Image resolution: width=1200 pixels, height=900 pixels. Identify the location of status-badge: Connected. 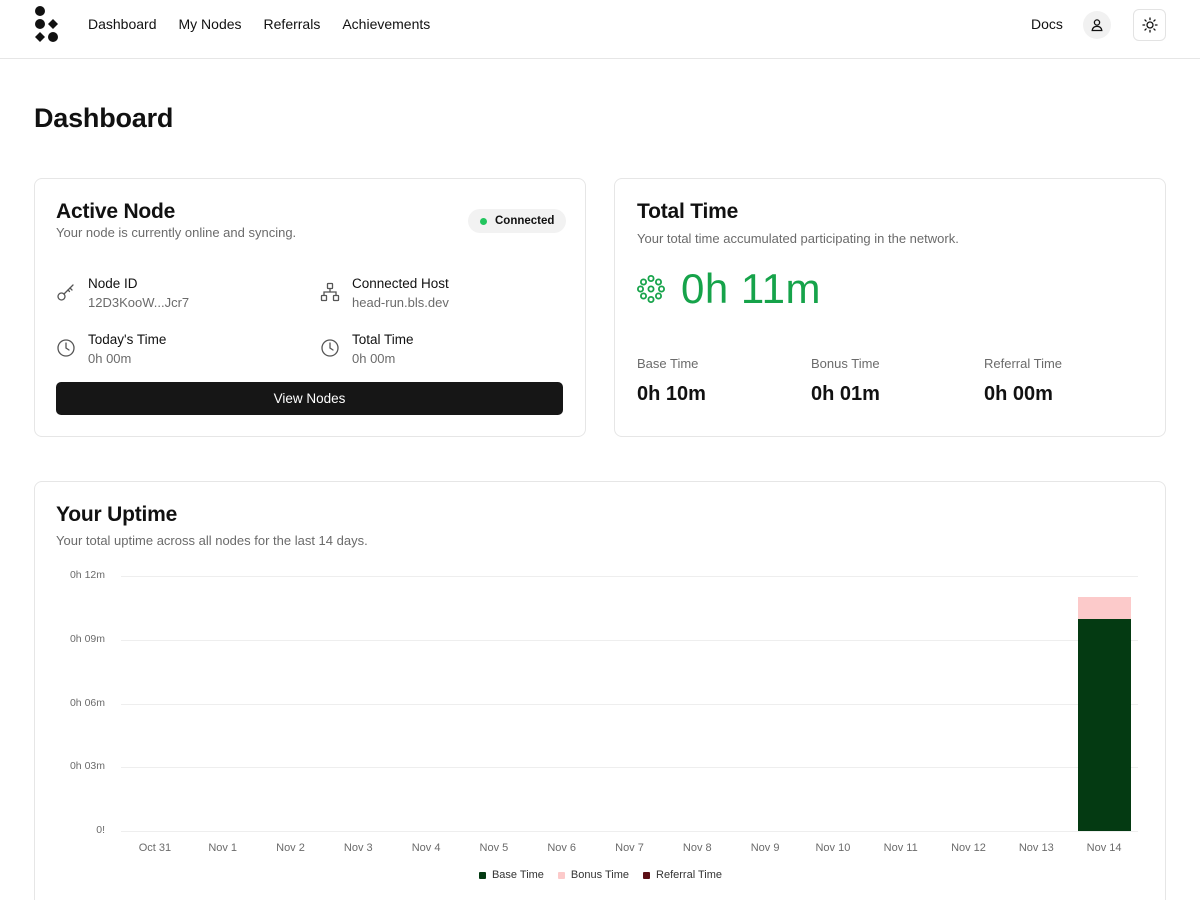
(517, 221).